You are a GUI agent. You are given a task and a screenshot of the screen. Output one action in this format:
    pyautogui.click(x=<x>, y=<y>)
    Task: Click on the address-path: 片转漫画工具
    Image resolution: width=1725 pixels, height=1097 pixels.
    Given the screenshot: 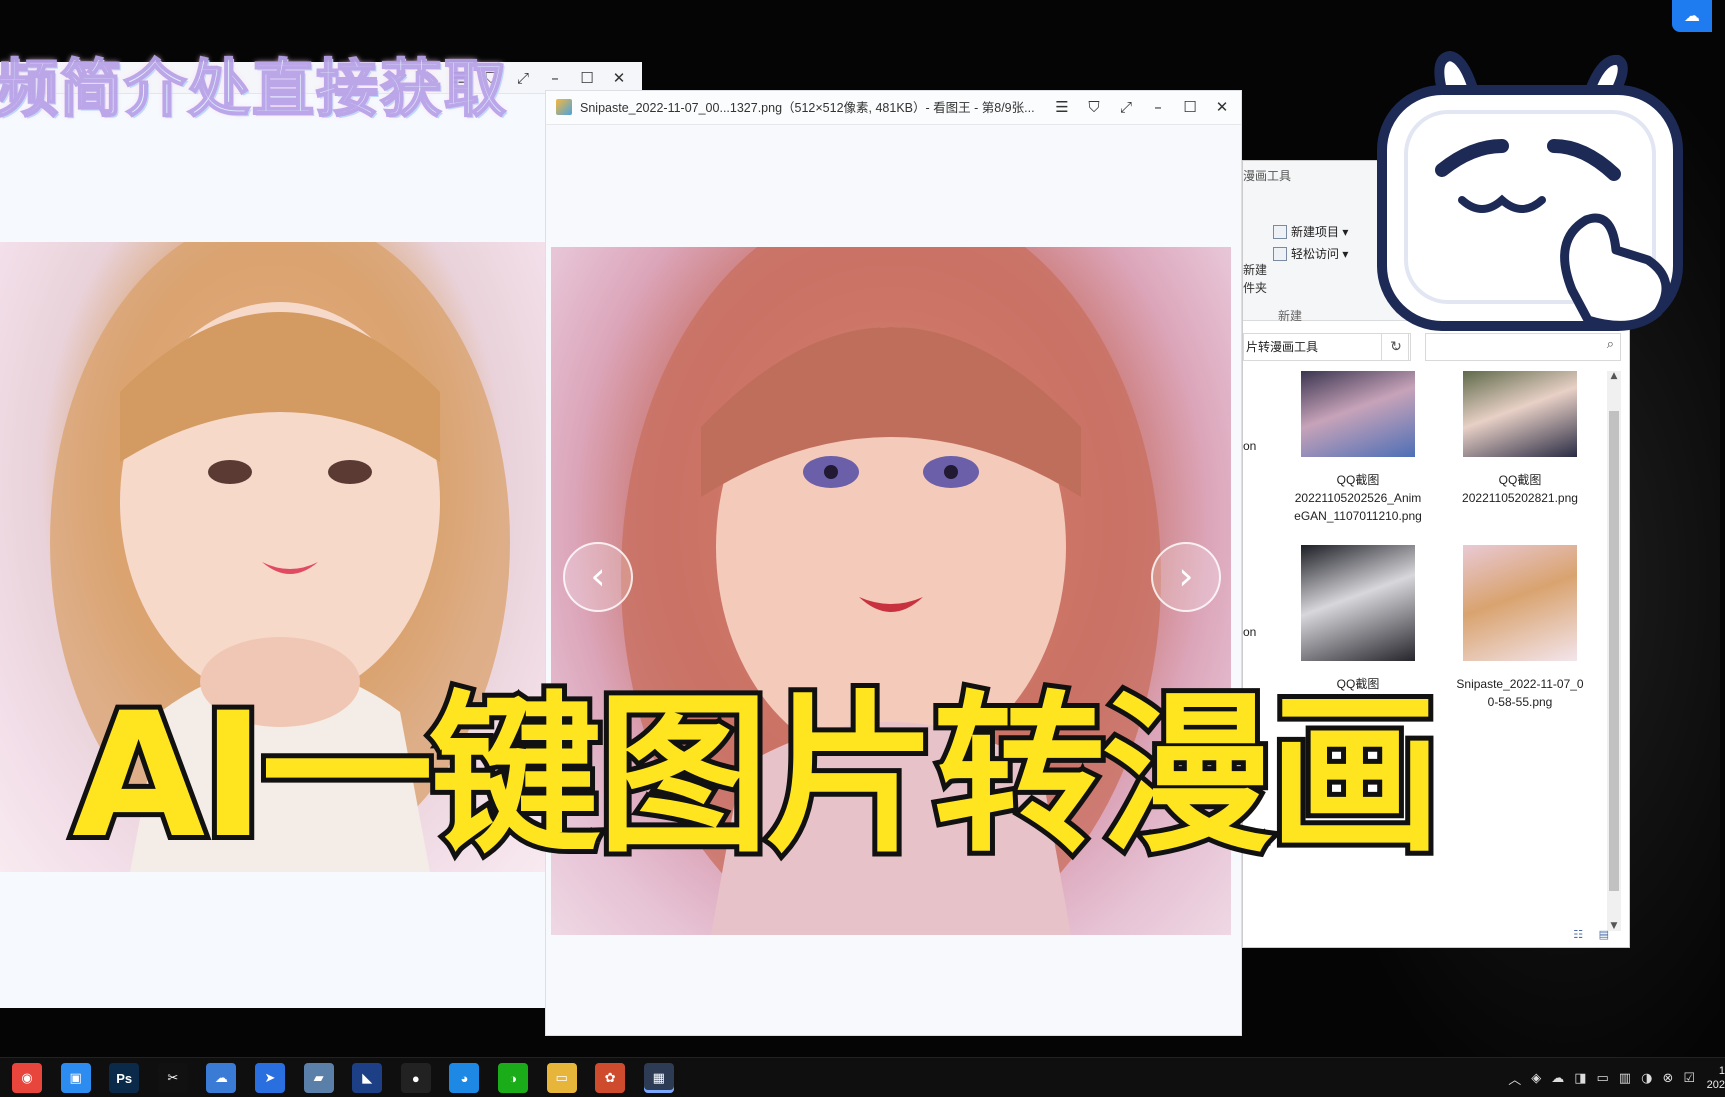 What is the action you would take?
    pyautogui.click(x=1282, y=347)
    